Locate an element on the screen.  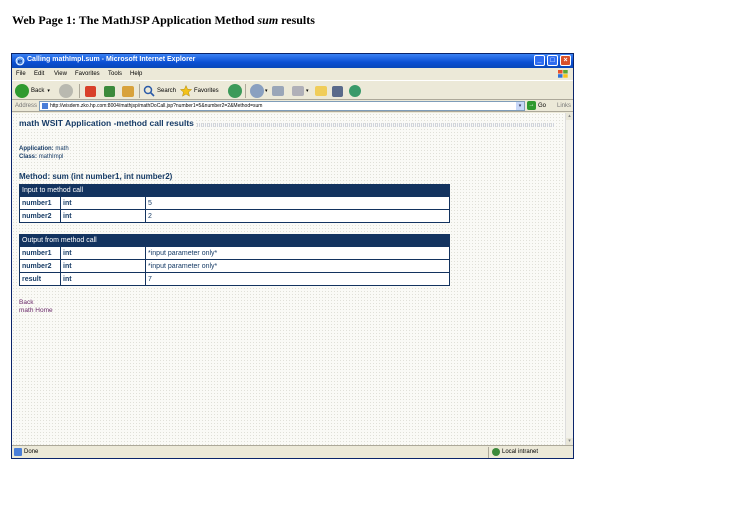
print-button: ▾ is located at coordinates (300, 91).